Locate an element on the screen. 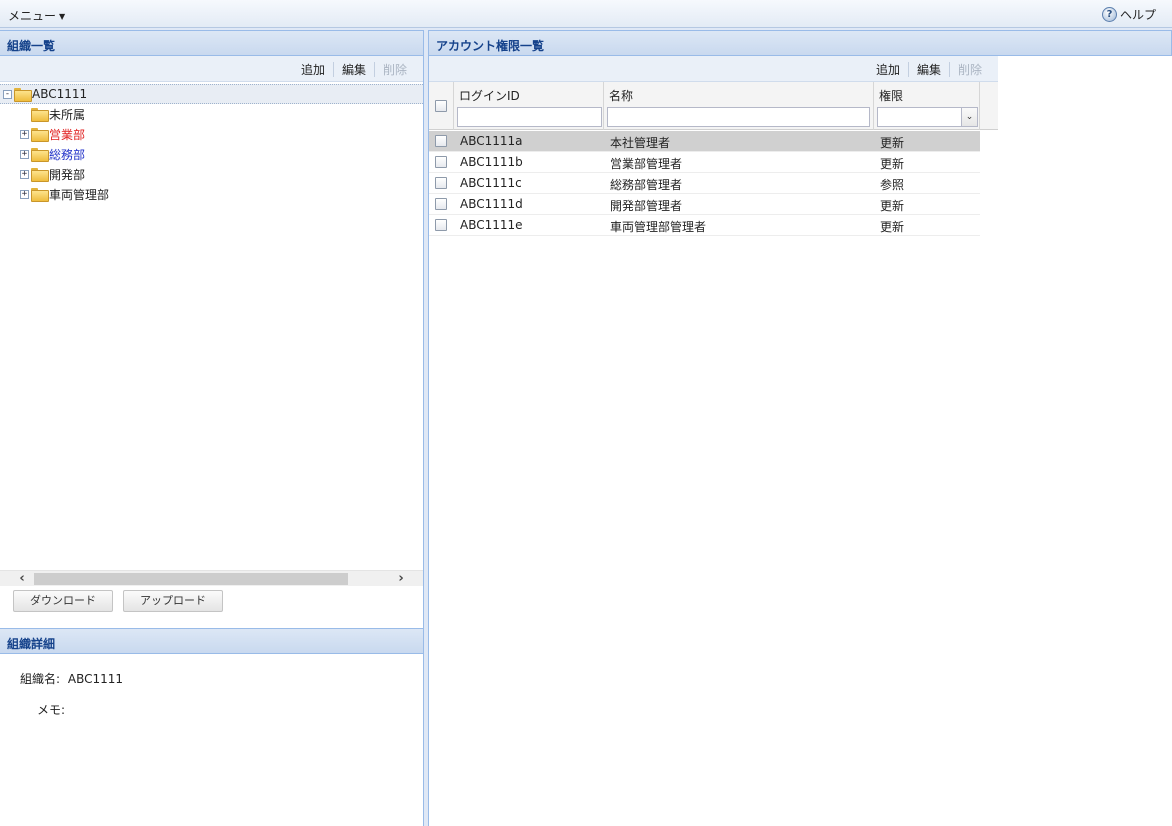 The width and height of the screenshot is (1172, 826). org-name-label: 組織名: is located at coordinates (40, 679).